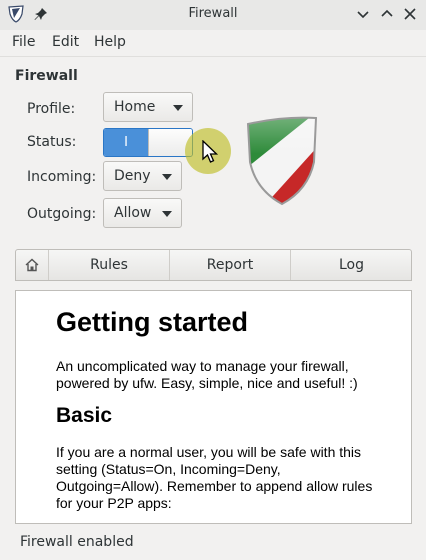 Image resolution: width=426 pixels, height=560 pixels. I want to click on close-icon, so click(410, 14).